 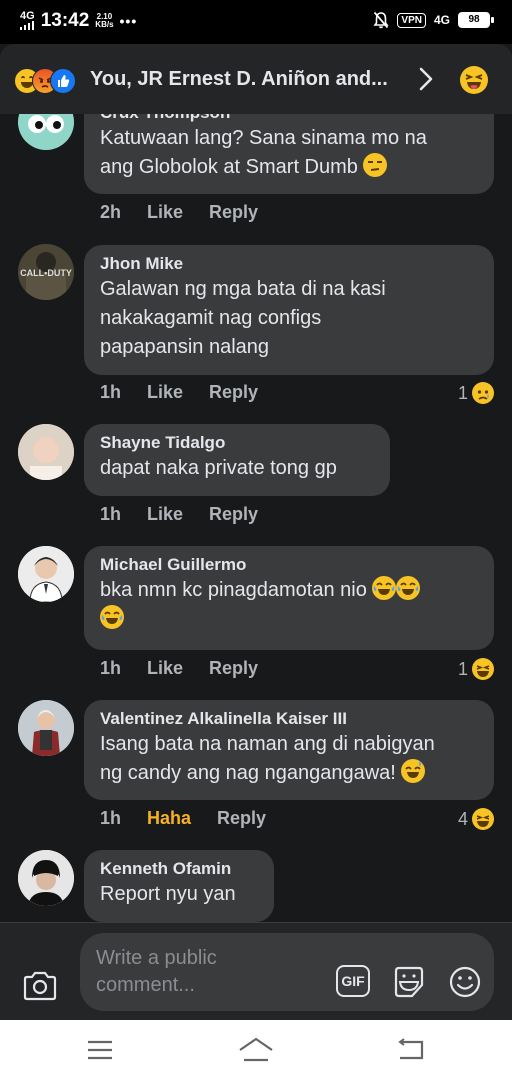 I want to click on avatar-badge-text: CALL•DUTY, so click(x=46, y=273).